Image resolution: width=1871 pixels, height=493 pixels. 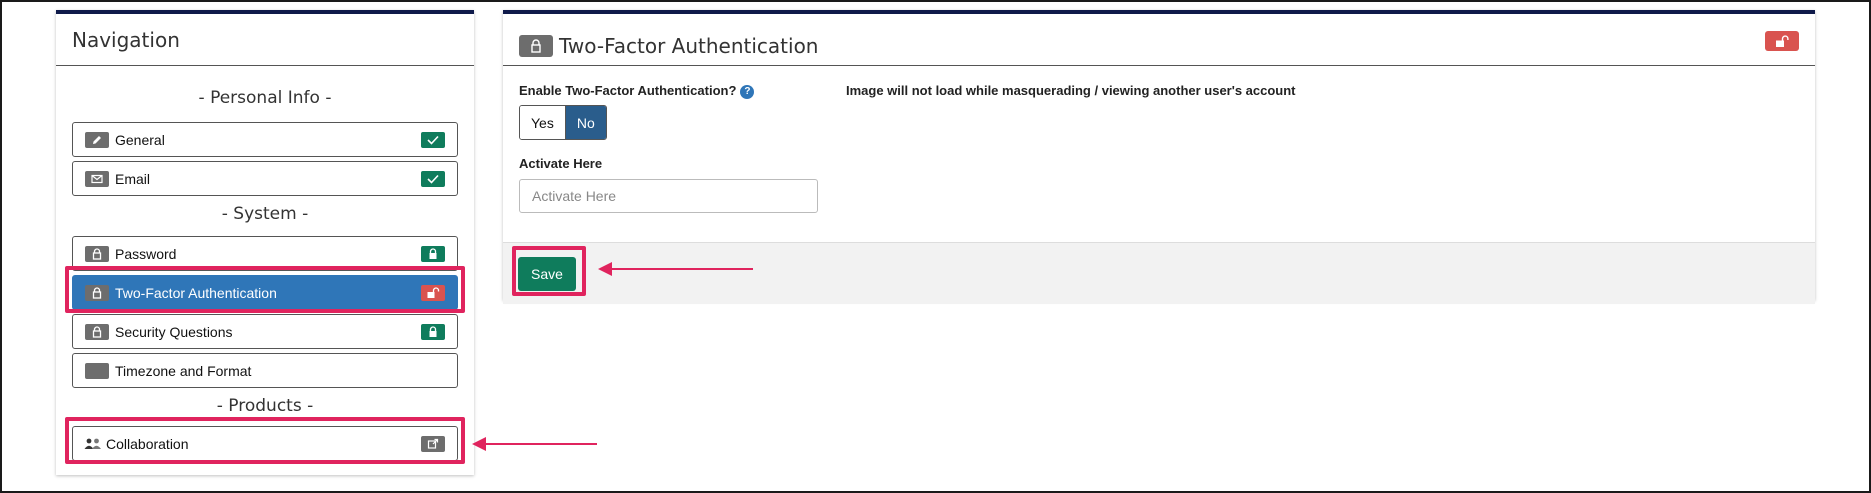 What do you see at coordinates (93, 444) in the screenshot?
I see `people-icon` at bounding box center [93, 444].